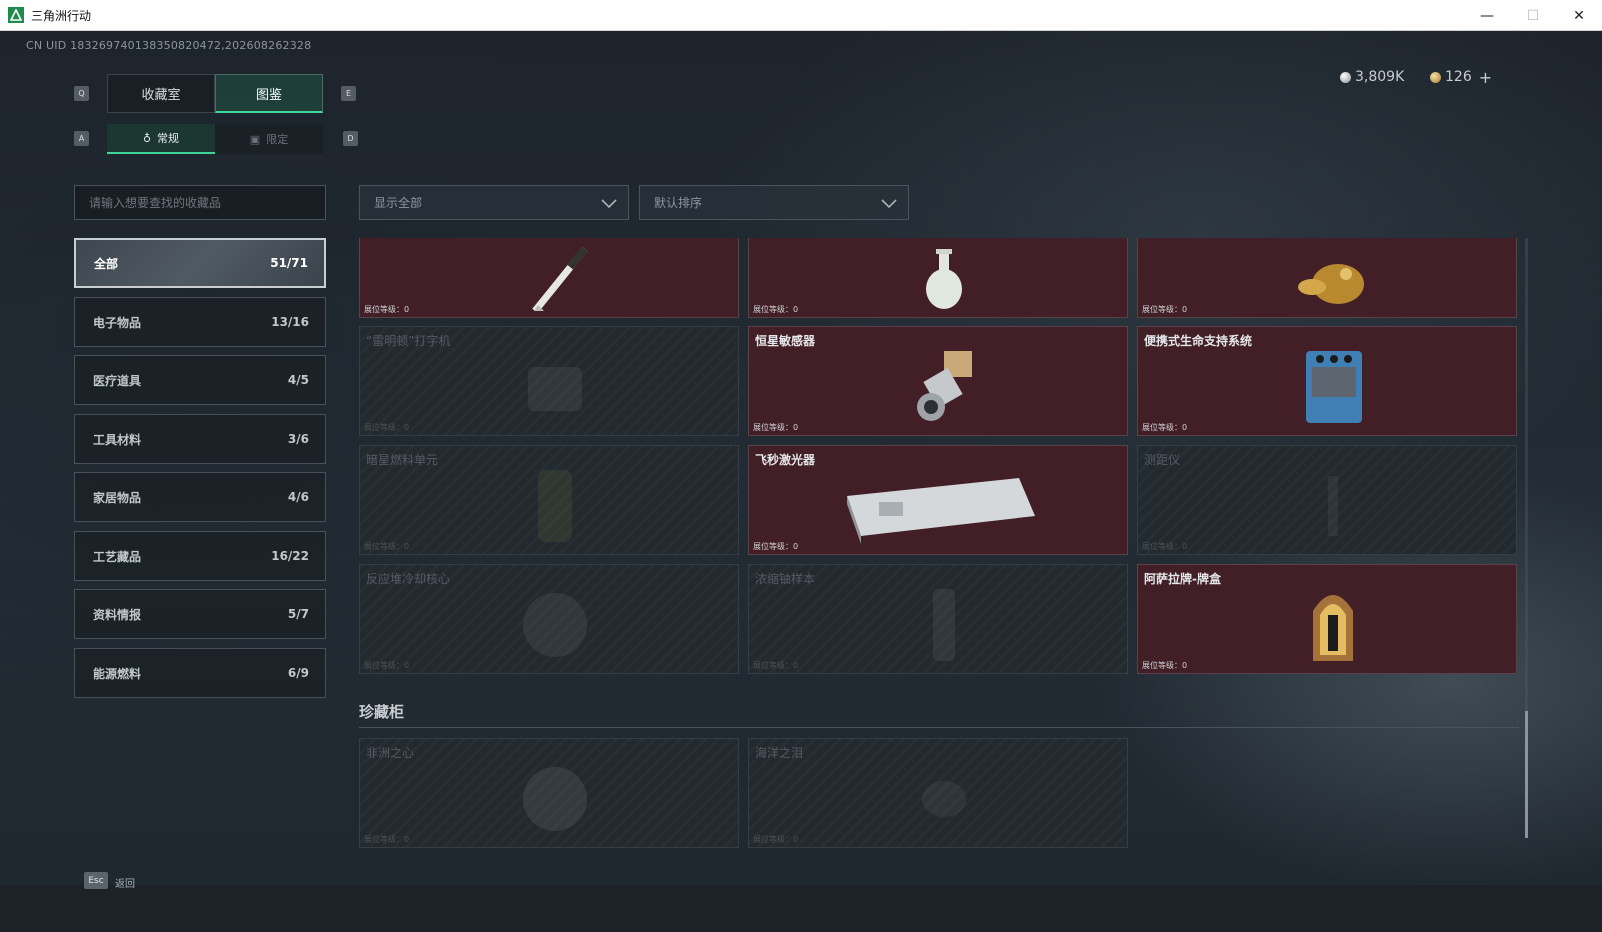 The width and height of the screenshot is (1602, 932). Describe the element at coordinates (147, 138) in the screenshot. I see `bottle-icon: ♁` at that location.